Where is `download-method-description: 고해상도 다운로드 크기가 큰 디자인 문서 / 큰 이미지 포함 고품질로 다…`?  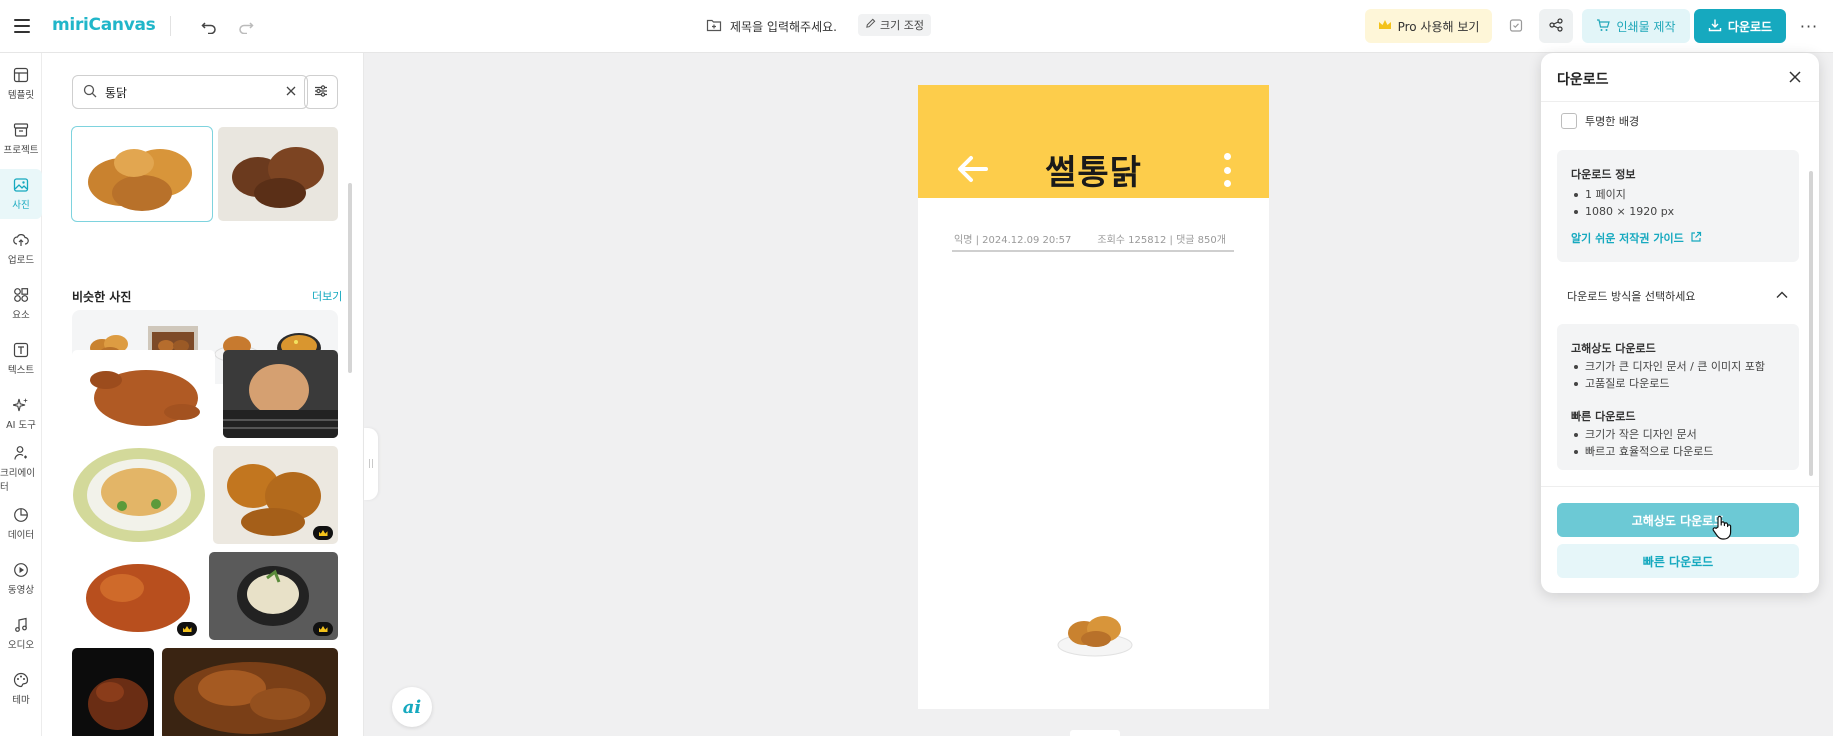 download-method-description: 고해상도 다운로드 크기가 큰 디자인 문서 / 큰 이미지 포함 고품질로 다… is located at coordinates (1678, 397).